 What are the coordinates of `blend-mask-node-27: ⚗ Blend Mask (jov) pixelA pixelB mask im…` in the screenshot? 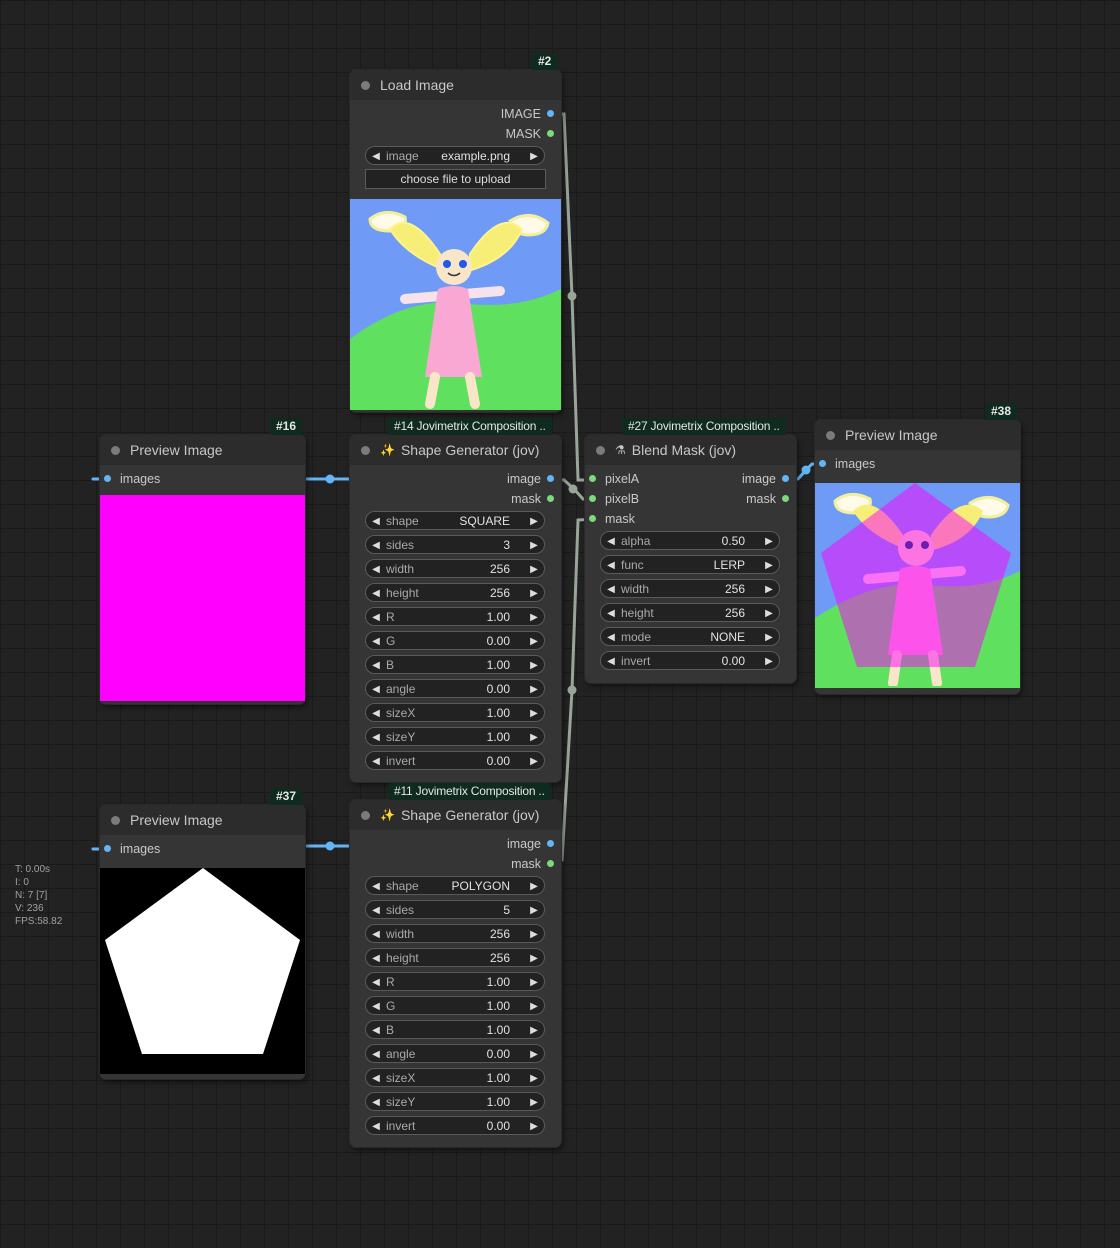 It's located at (690, 559).